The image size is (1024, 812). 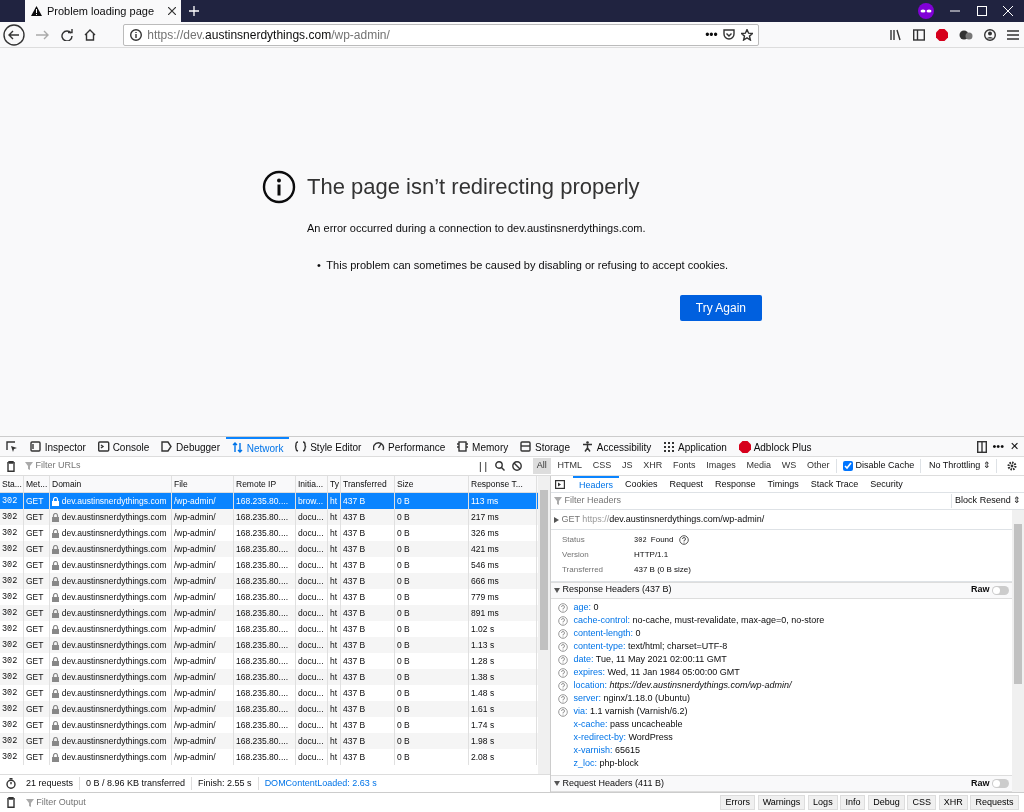 What do you see at coordinates (569, 466) in the screenshot?
I see `type-filter: HTML` at bounding box center [569, 466].